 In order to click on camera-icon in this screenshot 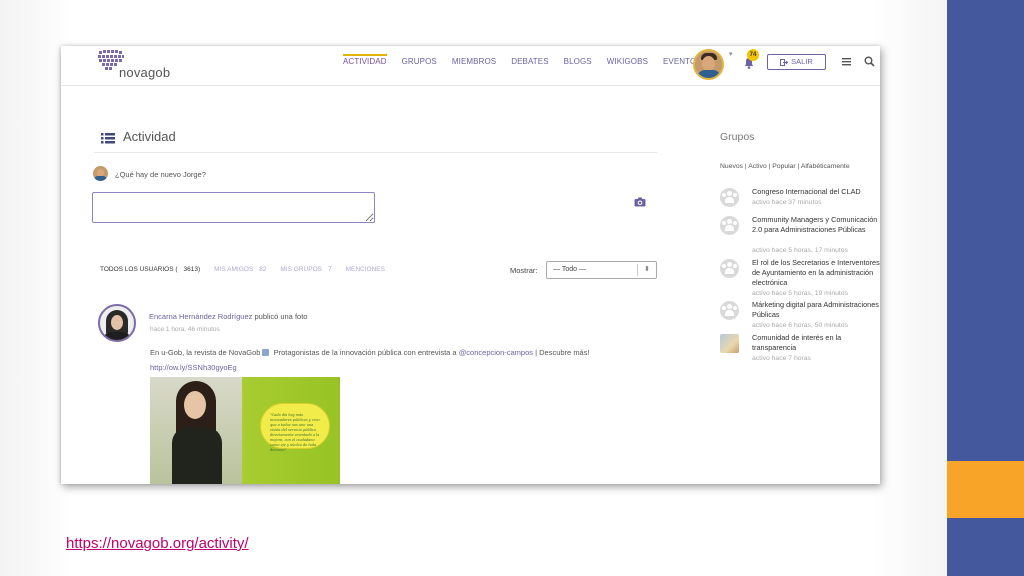, I will do `click(640, 202)`.